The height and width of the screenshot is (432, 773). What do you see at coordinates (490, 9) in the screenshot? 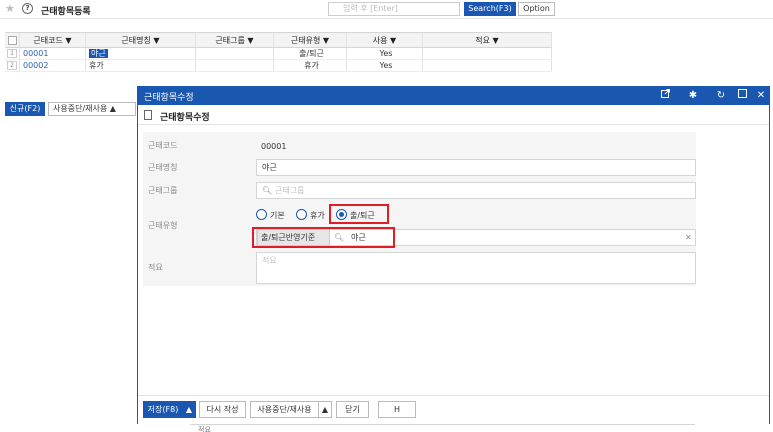
I see `search-button: Search(F3)` at bounding box center [490, 9].